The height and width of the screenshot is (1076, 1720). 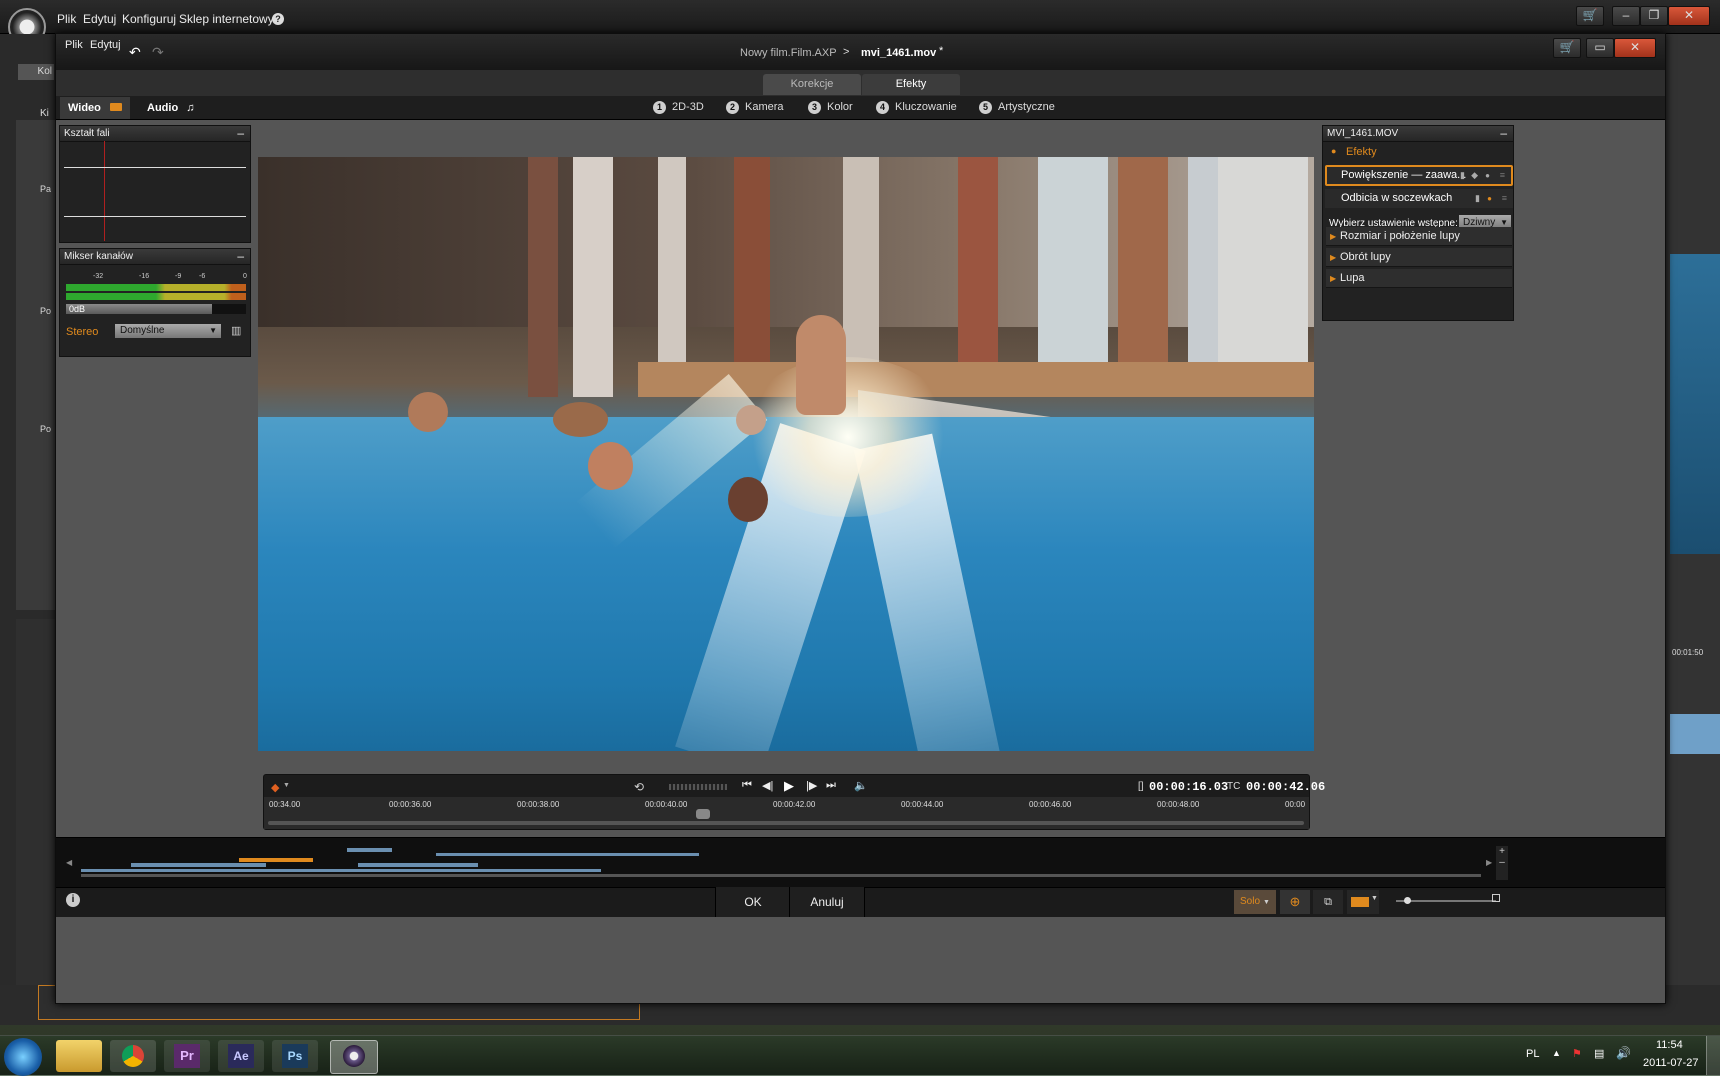 What do you see at coordinates (74, 45) in the screenshot?
I see `dialog-menu-plik: Plik` at bounding box center [74, 45].